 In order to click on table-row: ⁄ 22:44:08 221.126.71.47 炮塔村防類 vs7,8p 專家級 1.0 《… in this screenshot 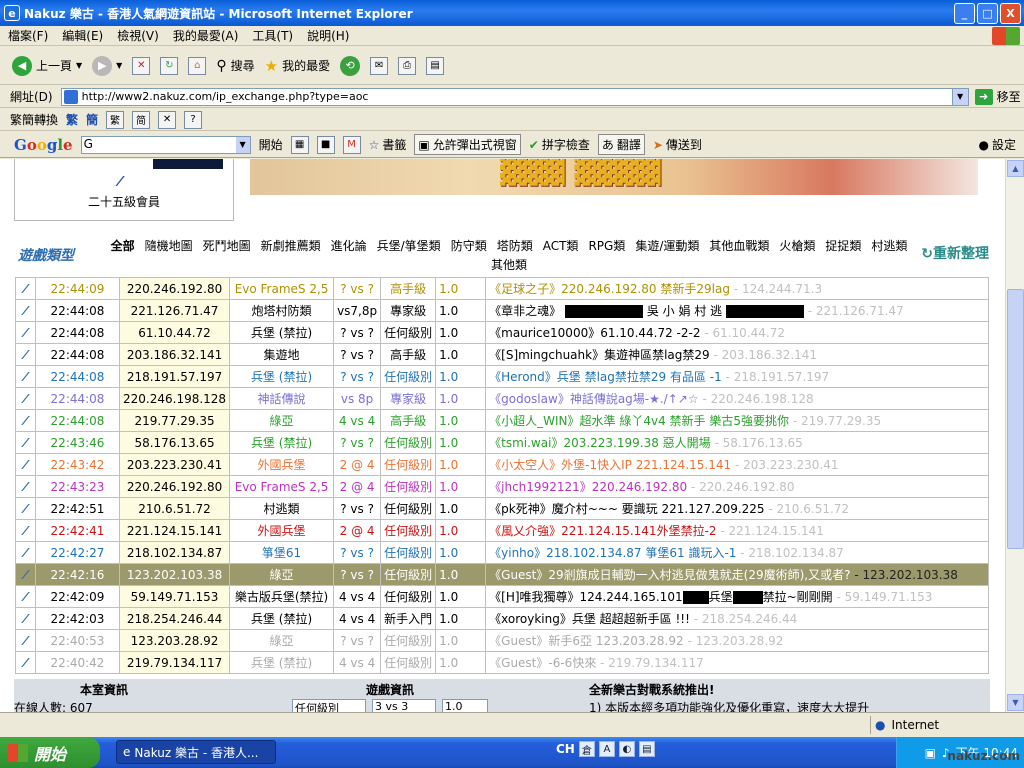, I will do `click(502, 310)`.